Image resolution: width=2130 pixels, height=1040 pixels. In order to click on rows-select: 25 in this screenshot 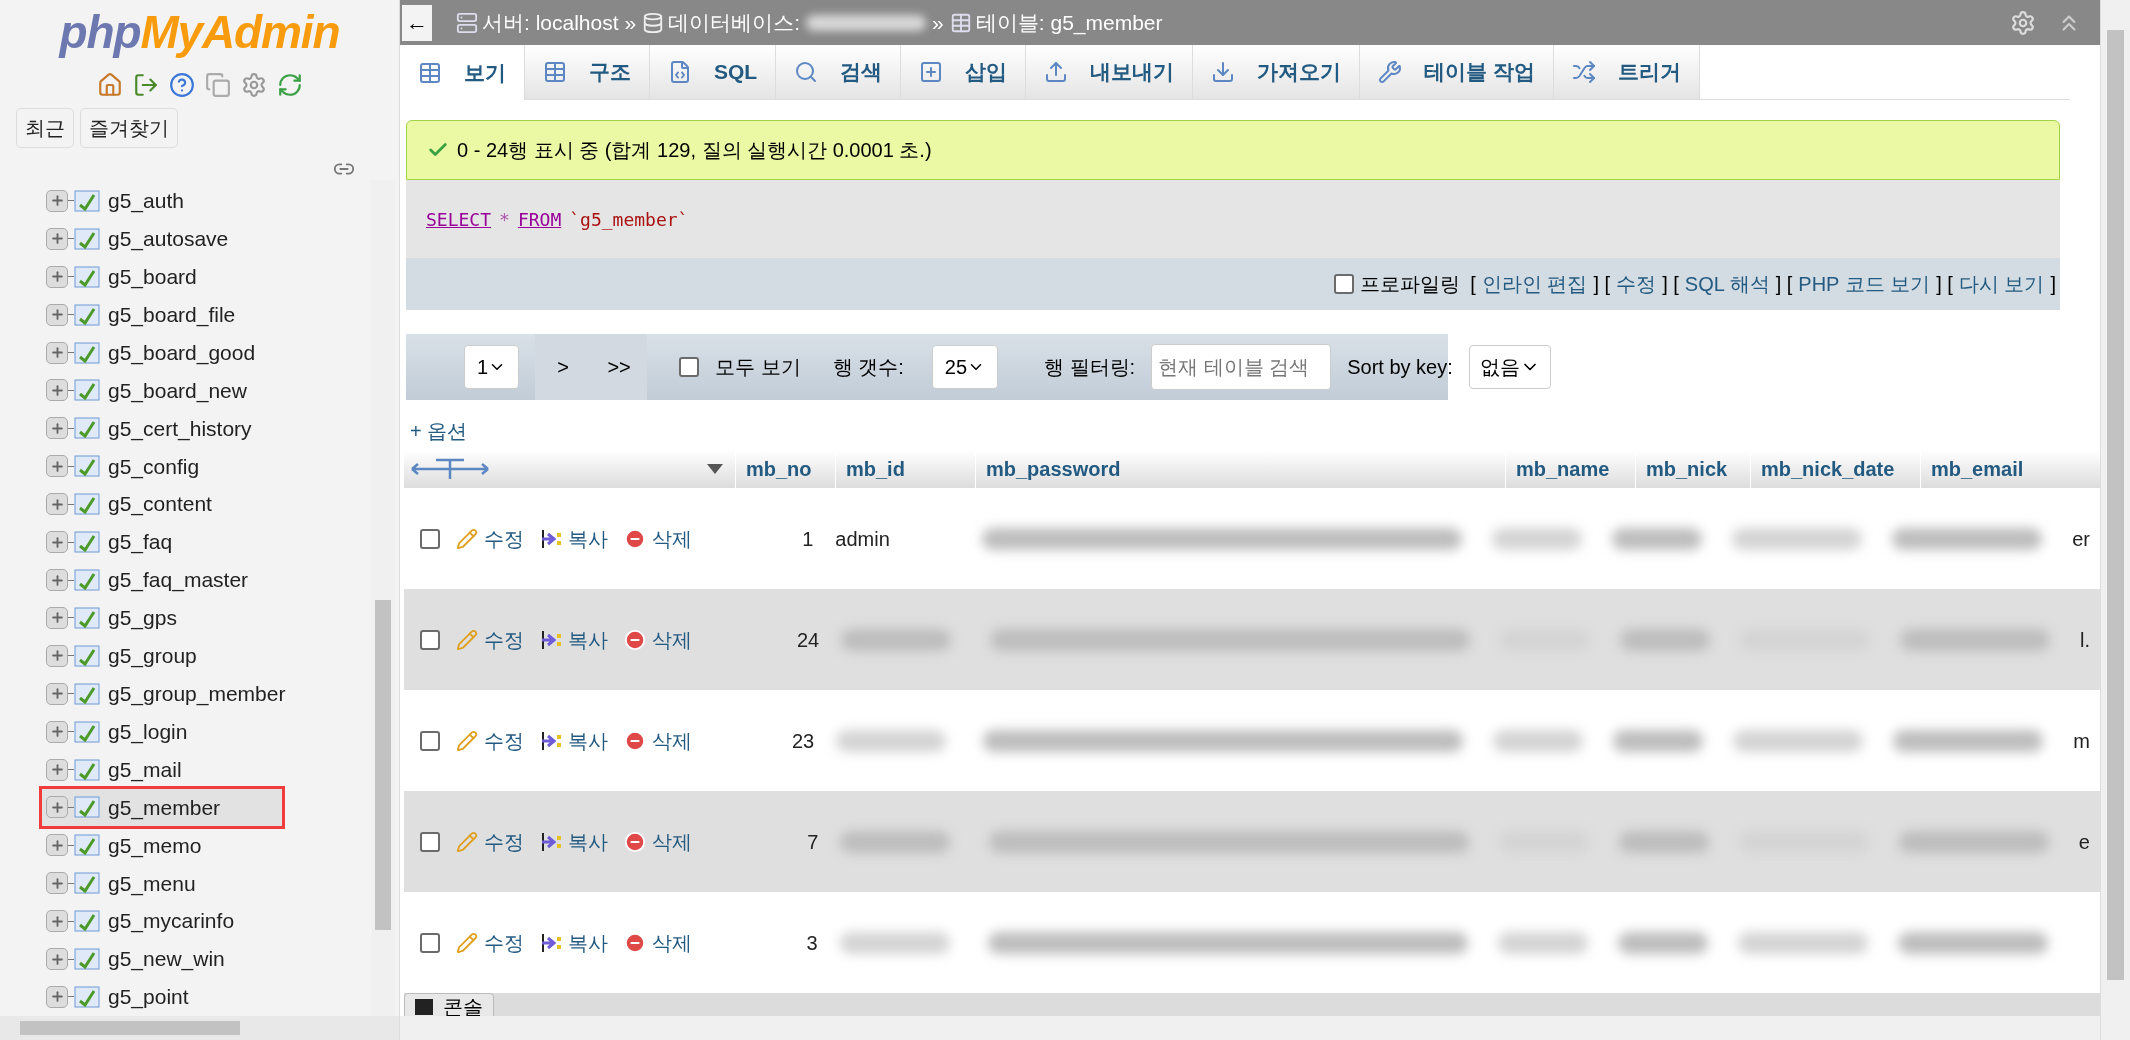, I will do `click(965, 367)`.